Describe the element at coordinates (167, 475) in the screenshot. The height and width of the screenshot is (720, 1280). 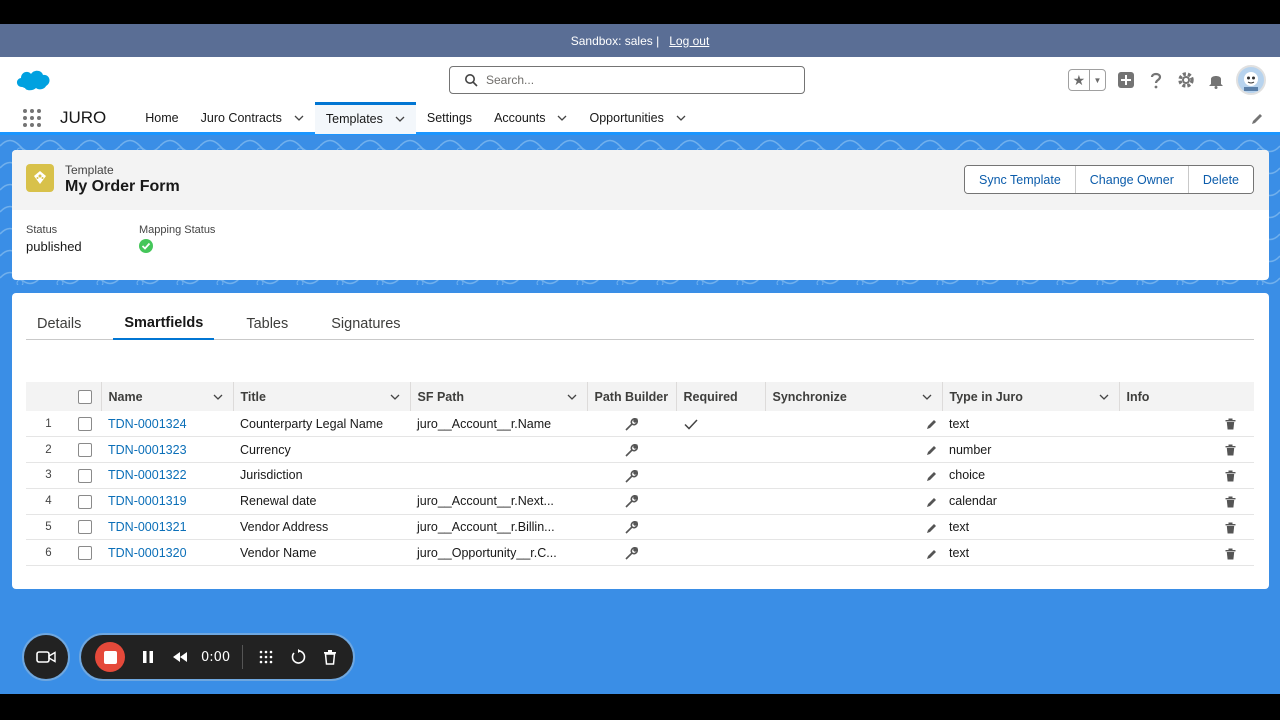
I see `smartfield-name-link: TDN-0001322` at that location.